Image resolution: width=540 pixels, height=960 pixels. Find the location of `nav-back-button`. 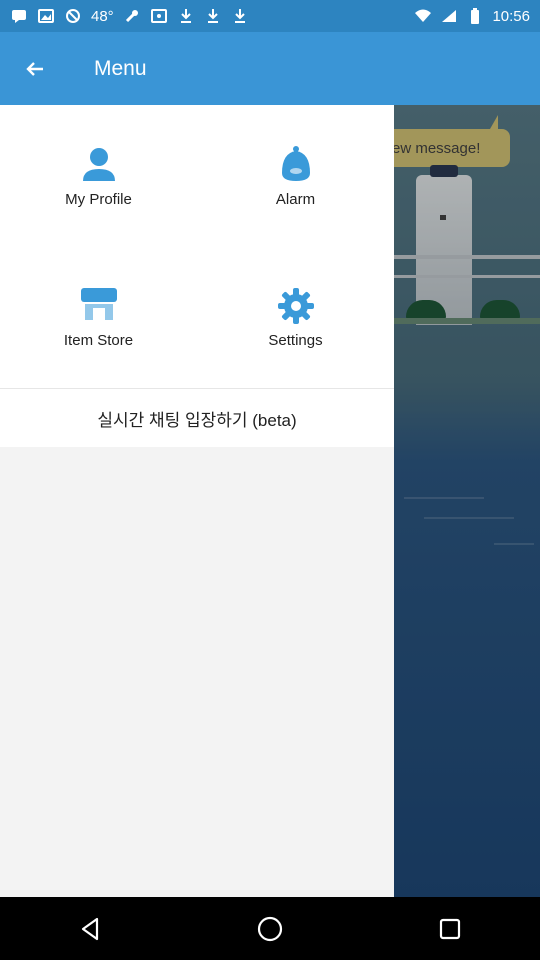

nav-back-button is located at coordinates (90, 929).